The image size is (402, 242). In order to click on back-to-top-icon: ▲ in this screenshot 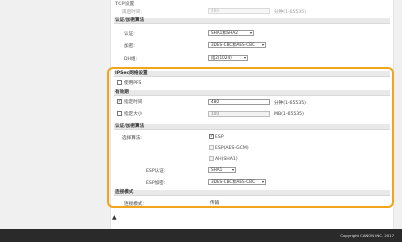, I will do `click(114, 217)`.